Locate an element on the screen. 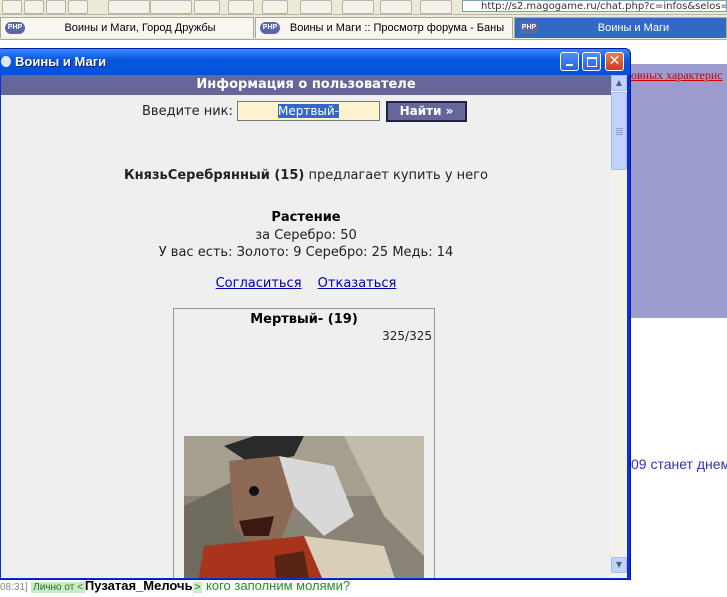  close-button: ✕ is located at coordinates (614, 61).